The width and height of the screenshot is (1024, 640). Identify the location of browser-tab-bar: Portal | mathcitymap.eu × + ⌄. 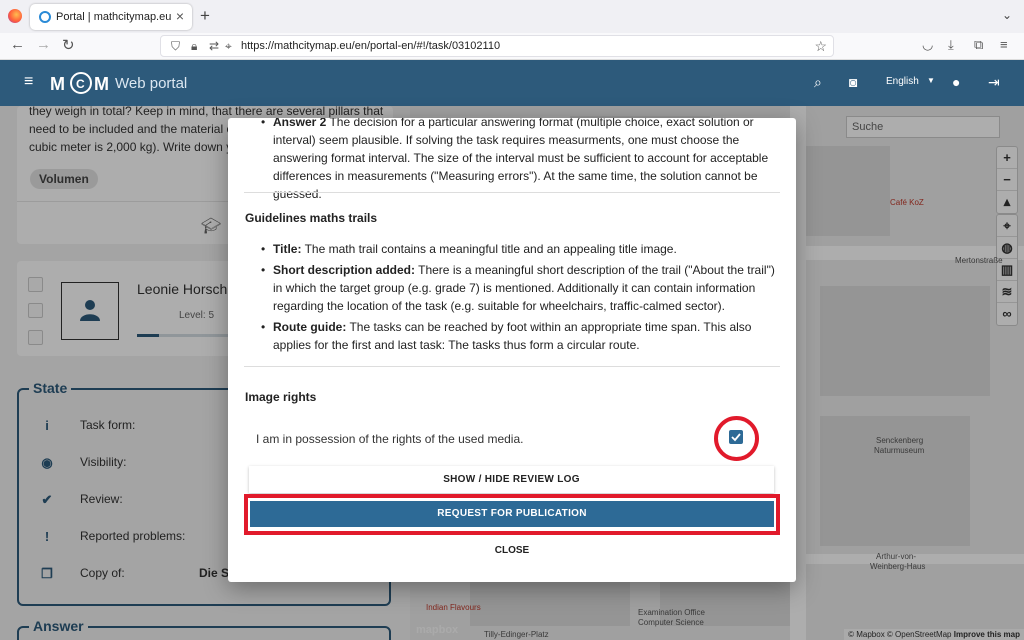
(512, 16).